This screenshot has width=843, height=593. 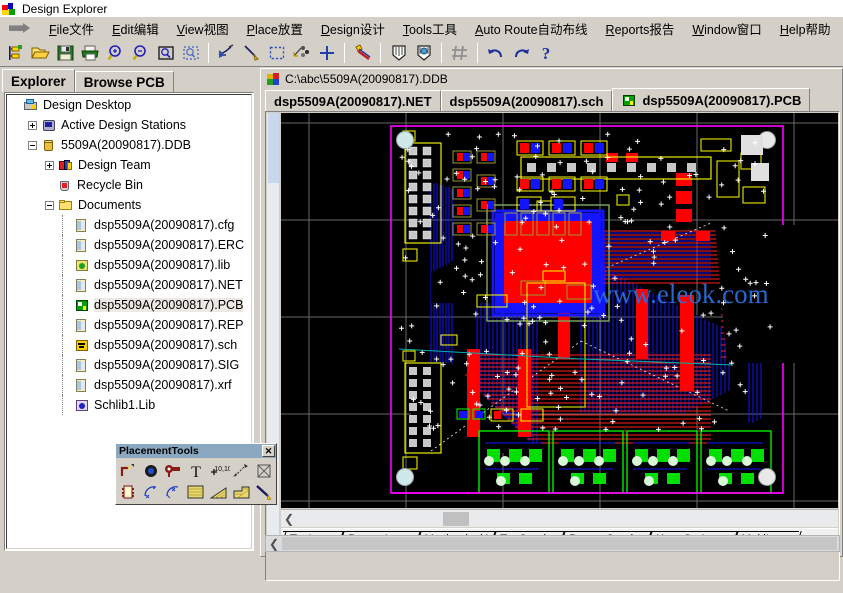 I want to click on doc-tab-net-label: dsp5509A(20090817).NET, so click(x=353, y=101).